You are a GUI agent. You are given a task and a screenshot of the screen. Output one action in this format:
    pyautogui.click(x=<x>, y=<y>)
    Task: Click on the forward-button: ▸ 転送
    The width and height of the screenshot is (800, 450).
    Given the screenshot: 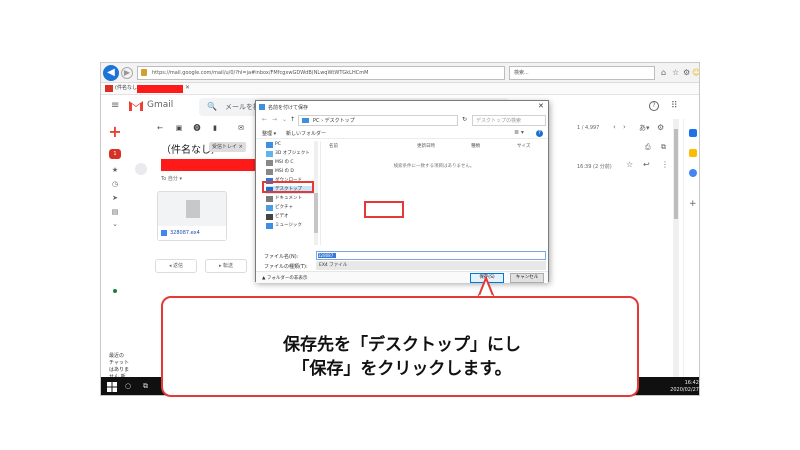 What is the action you would take?
    pyautogui.click(x=226, y=266)
    